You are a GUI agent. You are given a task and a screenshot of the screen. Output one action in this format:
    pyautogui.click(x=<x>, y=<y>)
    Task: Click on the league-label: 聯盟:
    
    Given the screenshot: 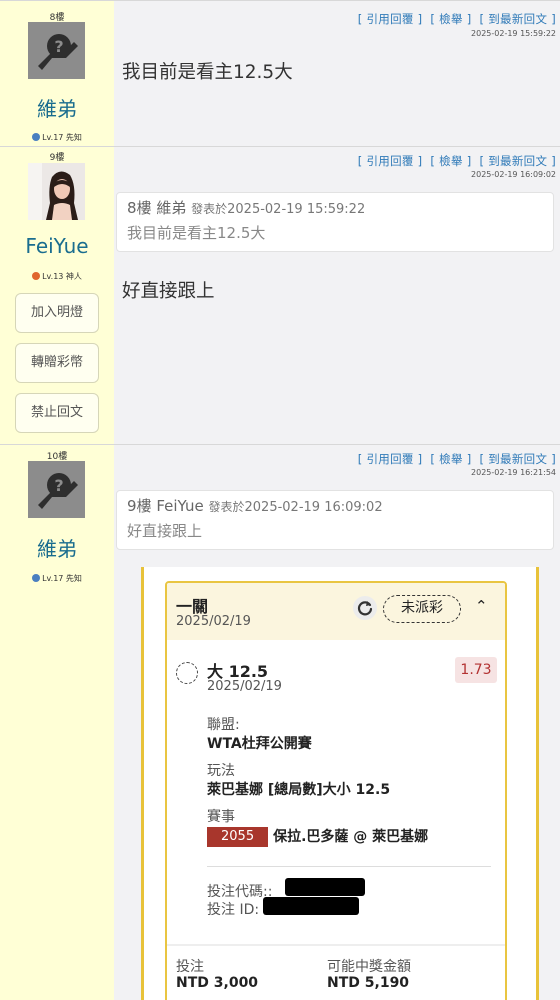 What is the action you would take?
    pyautogui.click(x=223, y=725)
    